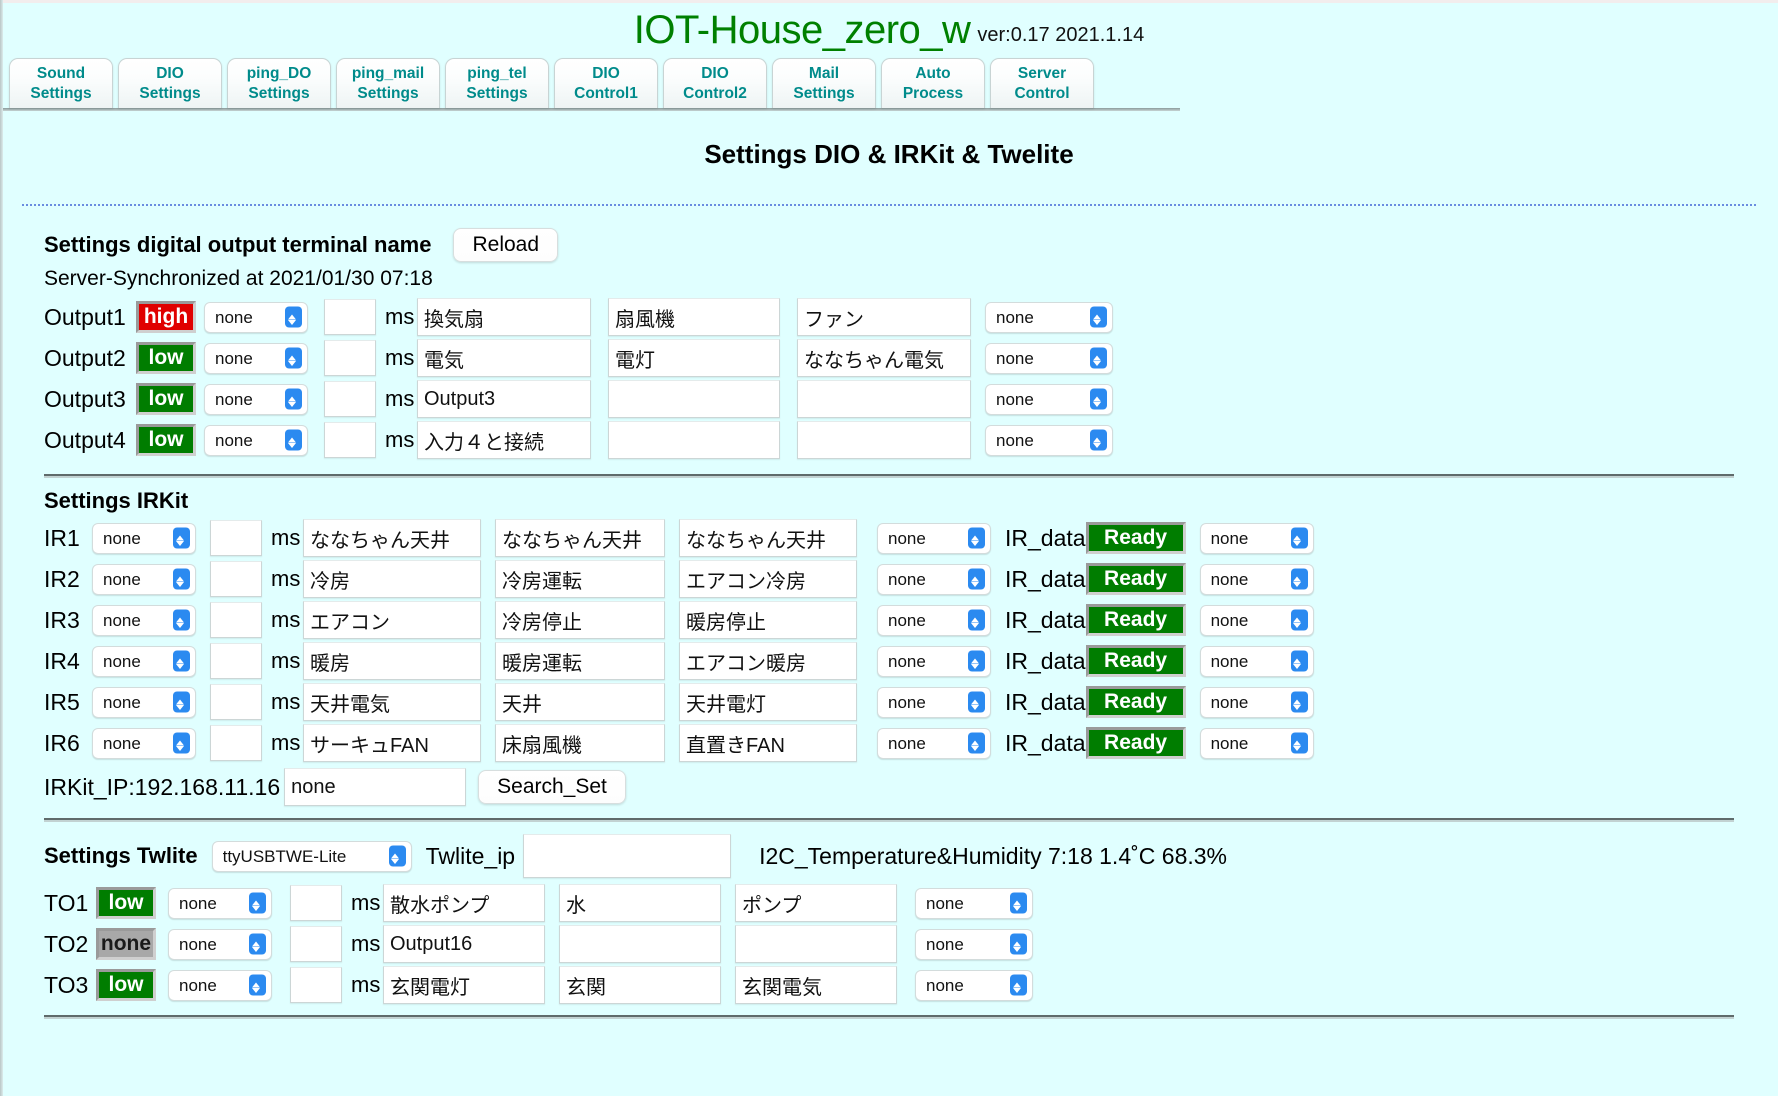 The width and height of the screenshot is (1778, 1096). I want to click on search-set-button: Search_Set, so click(552, 787).